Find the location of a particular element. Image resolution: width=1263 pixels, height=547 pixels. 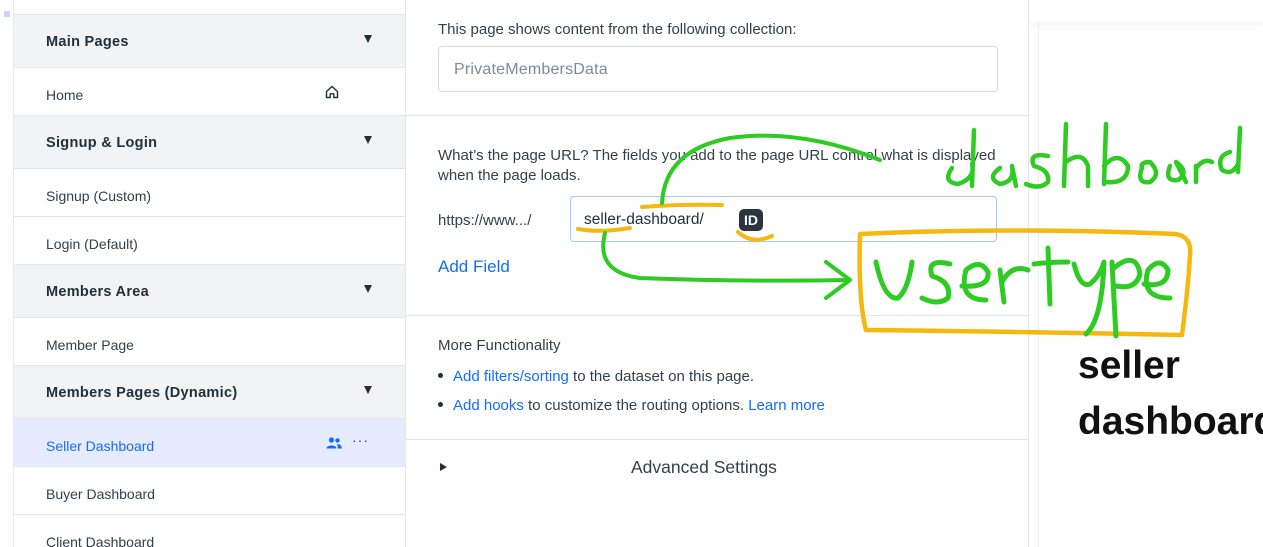

preview-heading-line2: dashboard is located at coordinates (1170, 421).